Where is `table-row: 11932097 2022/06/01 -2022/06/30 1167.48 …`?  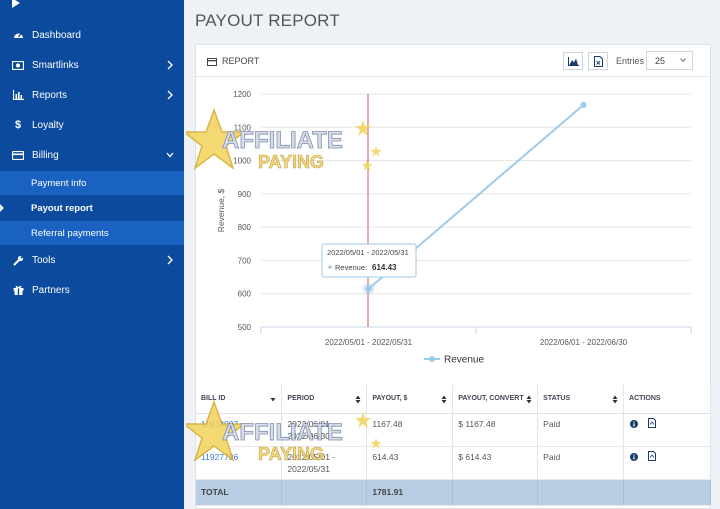 table-row: 11932097 2022/06/01 -2022/06/30 1167.48 … is located at coordinates (453, 430).